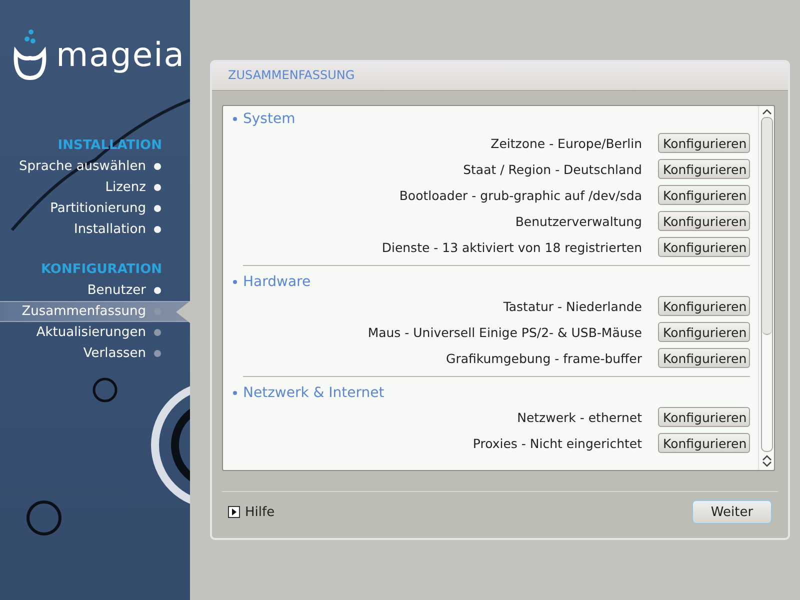  Describe the element at coordinates (95, 311) in the screenshot. I see `sidebar-step: Zusammenfassung` at that location.